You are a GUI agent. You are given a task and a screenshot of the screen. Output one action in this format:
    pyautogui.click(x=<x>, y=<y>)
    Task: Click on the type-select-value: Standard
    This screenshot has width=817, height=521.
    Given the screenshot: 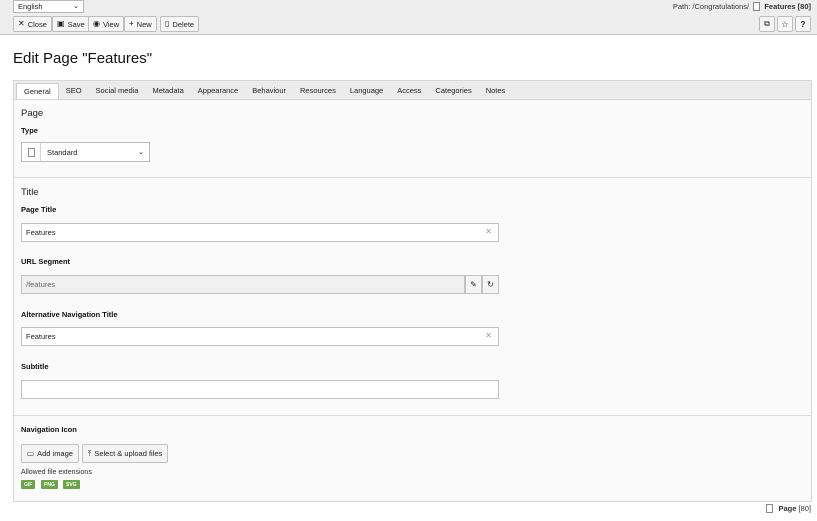 What is the action you would take?
    pyautogui.click(x=62, y=152)
    